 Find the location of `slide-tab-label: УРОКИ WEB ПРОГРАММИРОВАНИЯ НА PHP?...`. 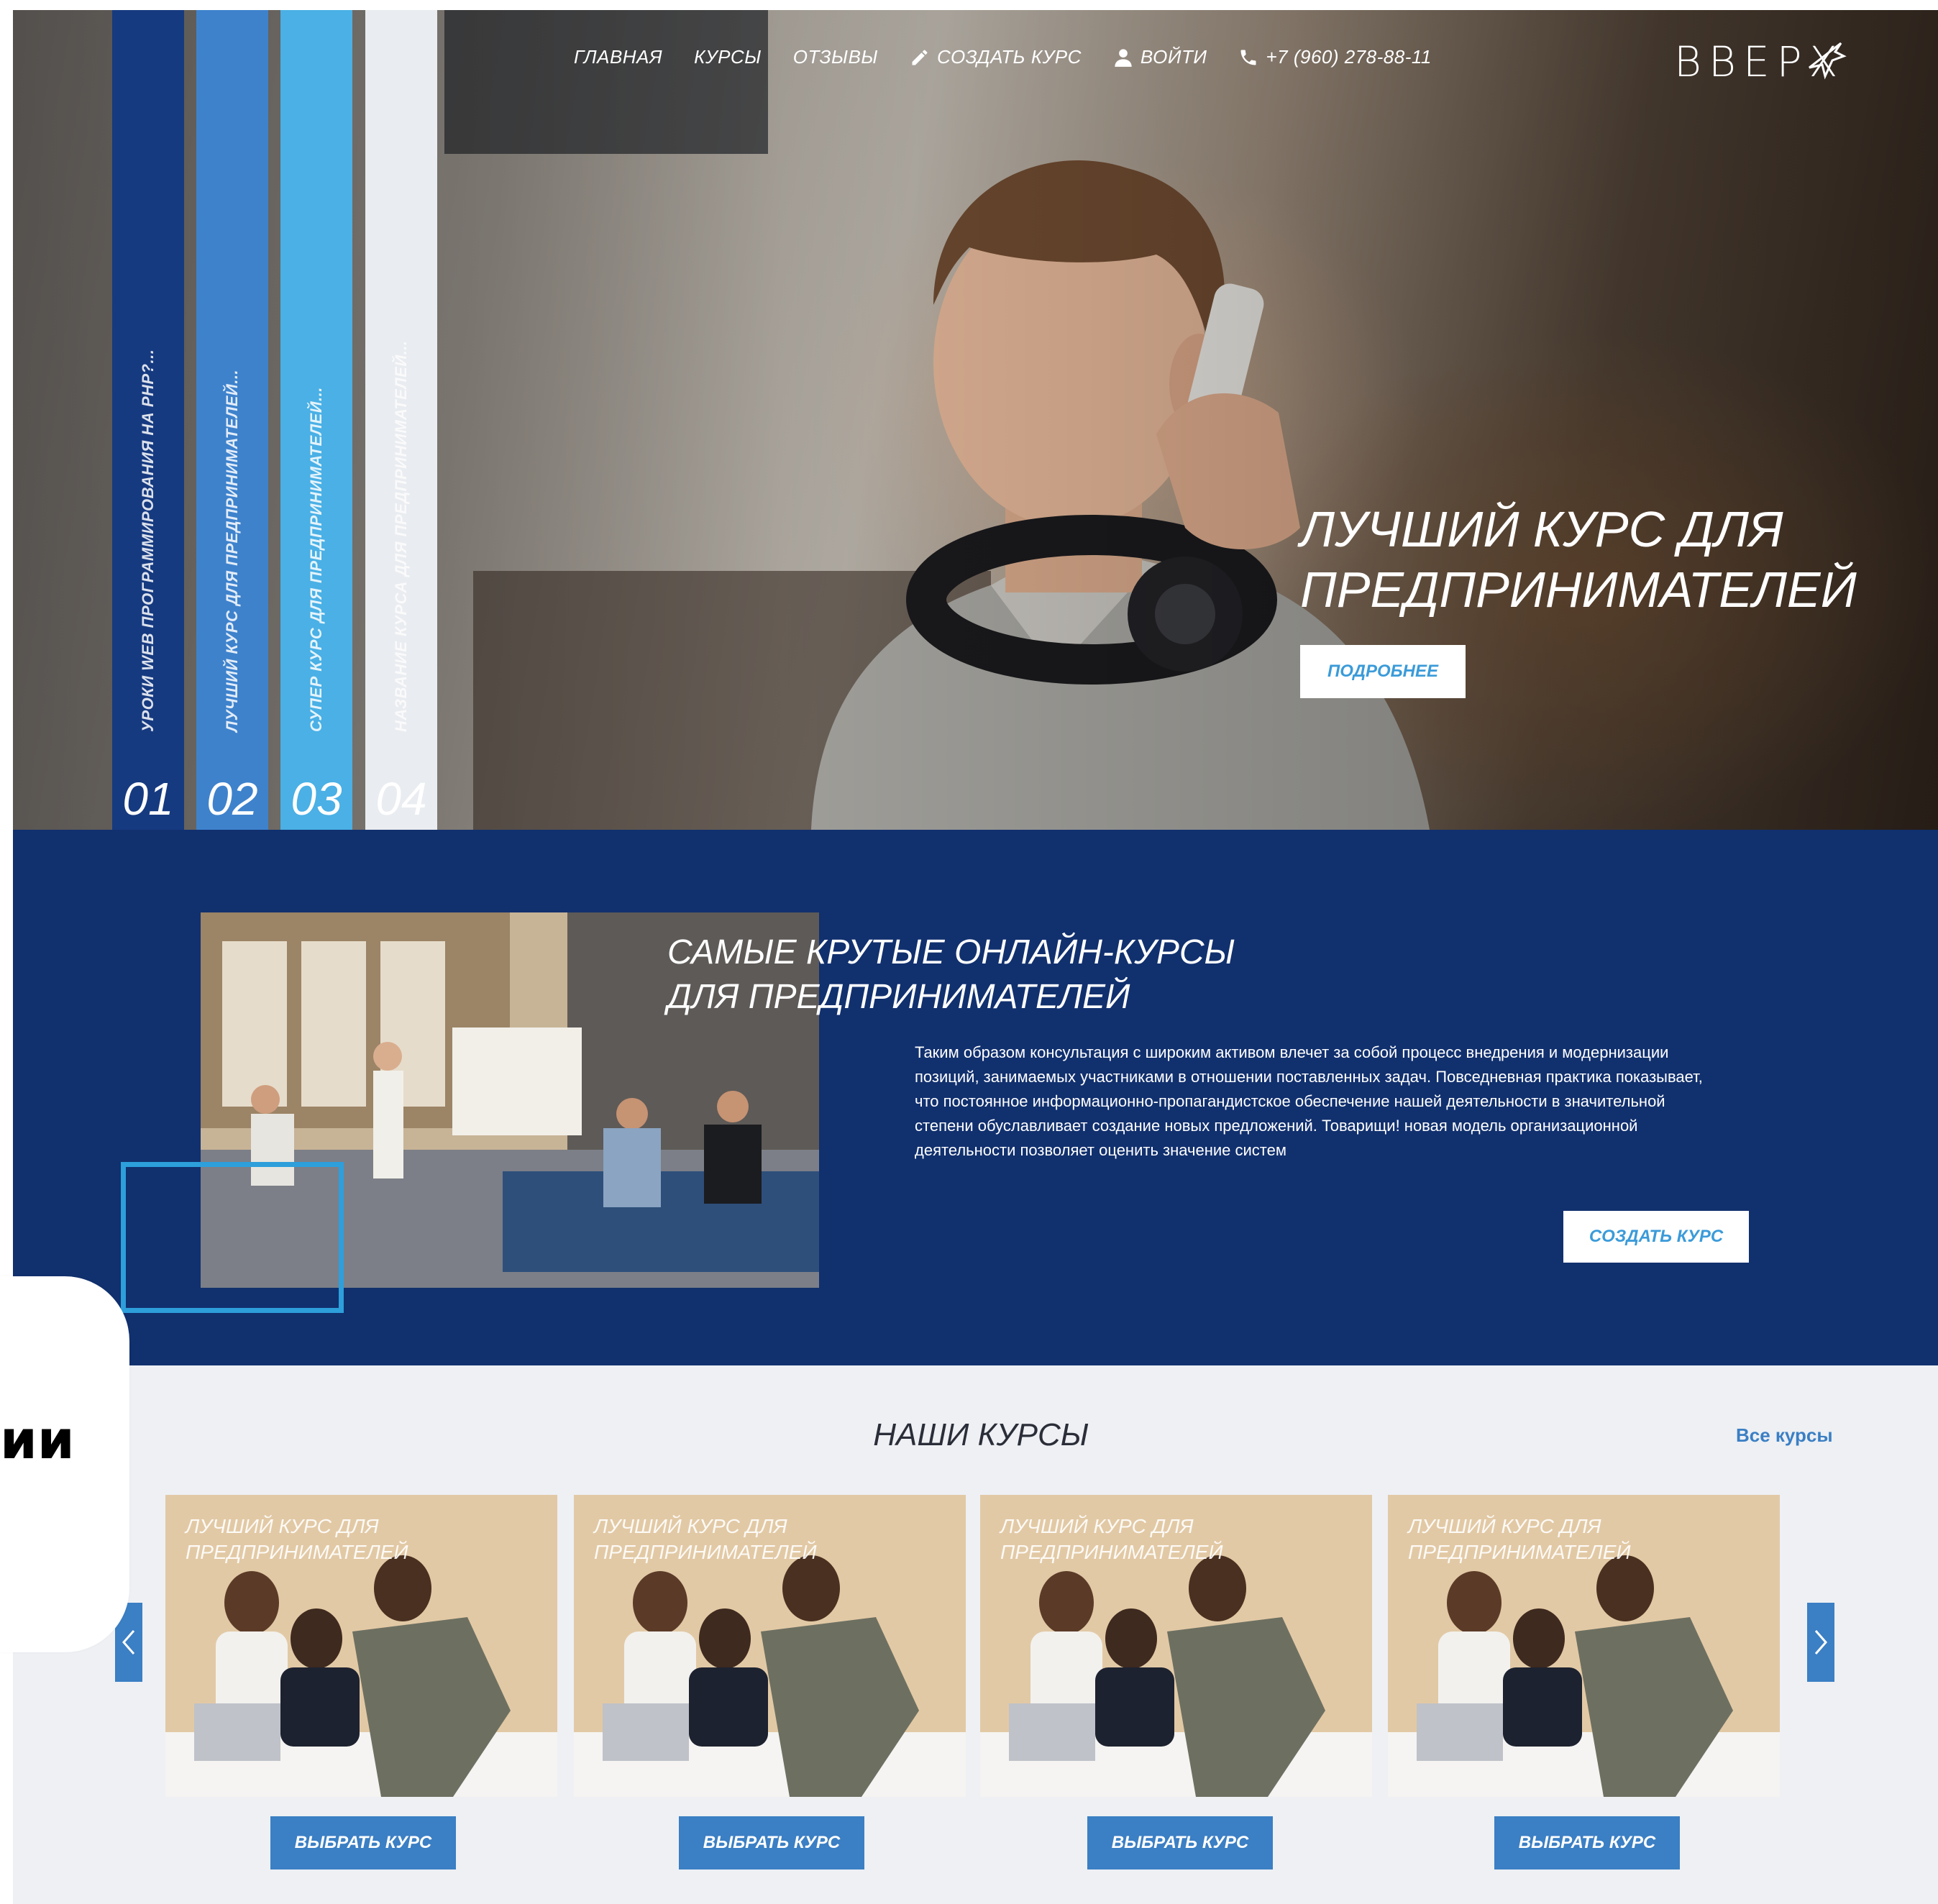

slide-tab-label: УРОКИ WEB ПРОГРАММИРОВАНИЯ НА PHP?... is located at coordinates (148, 540).